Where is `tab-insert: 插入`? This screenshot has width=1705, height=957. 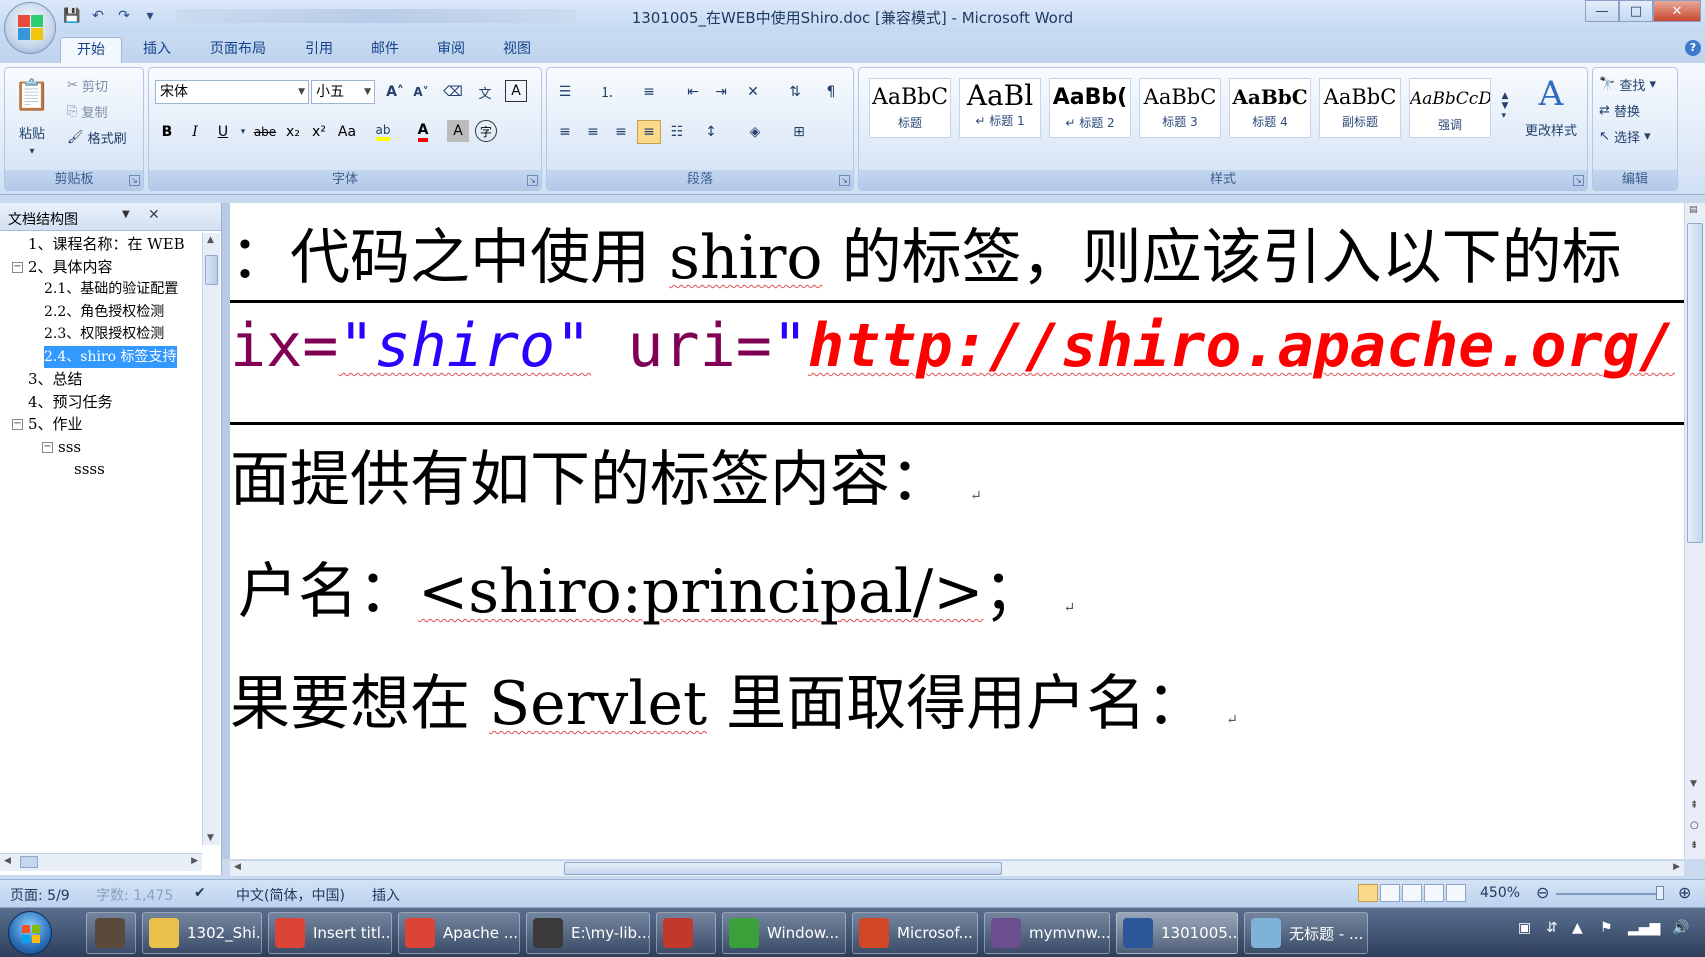 tab-insert: 插入 is located at coordinates (157, 50).